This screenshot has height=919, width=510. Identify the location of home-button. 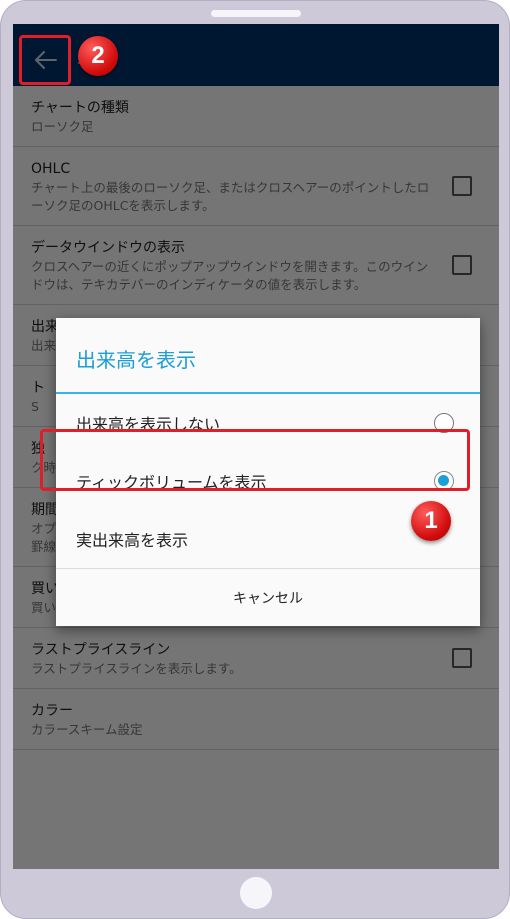
(256, 893).